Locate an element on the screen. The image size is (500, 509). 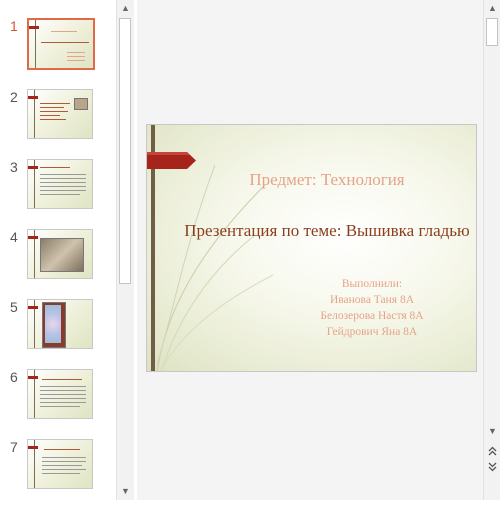
slide-number: 7 is located at coordinates (14, 447).